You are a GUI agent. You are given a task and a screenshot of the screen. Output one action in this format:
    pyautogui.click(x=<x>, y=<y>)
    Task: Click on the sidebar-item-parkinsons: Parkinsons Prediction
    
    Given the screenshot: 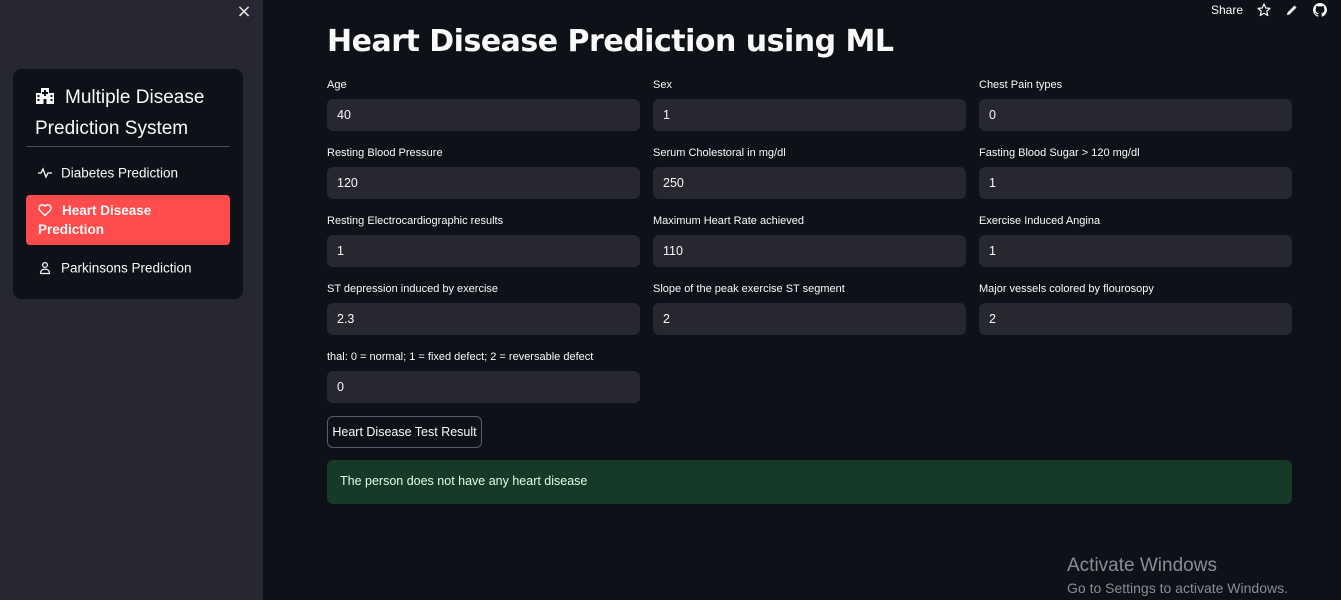 What is the action you would take?
    pyautogui.click(x=128, y=268)
    